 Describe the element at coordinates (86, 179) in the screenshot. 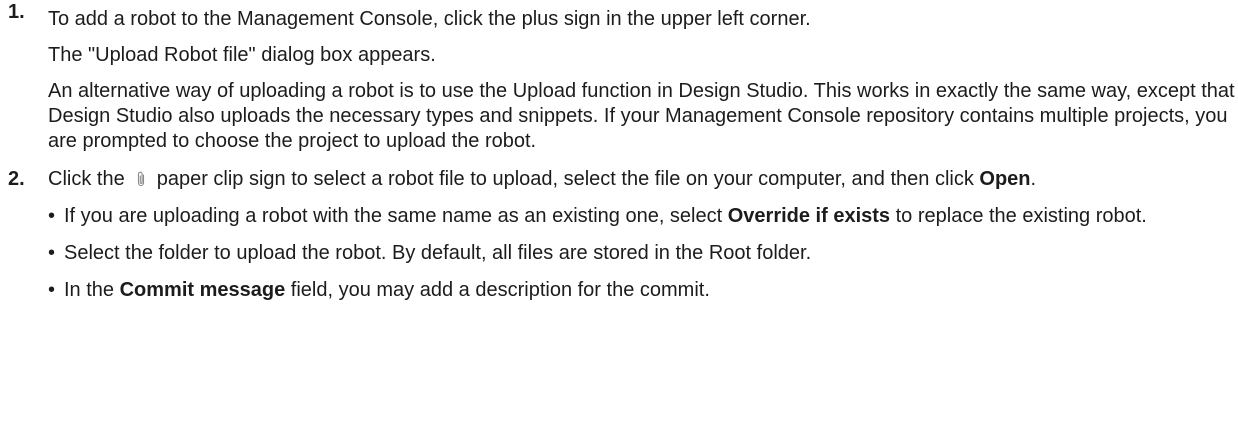

I see `instruction-text: Click the` at that location.